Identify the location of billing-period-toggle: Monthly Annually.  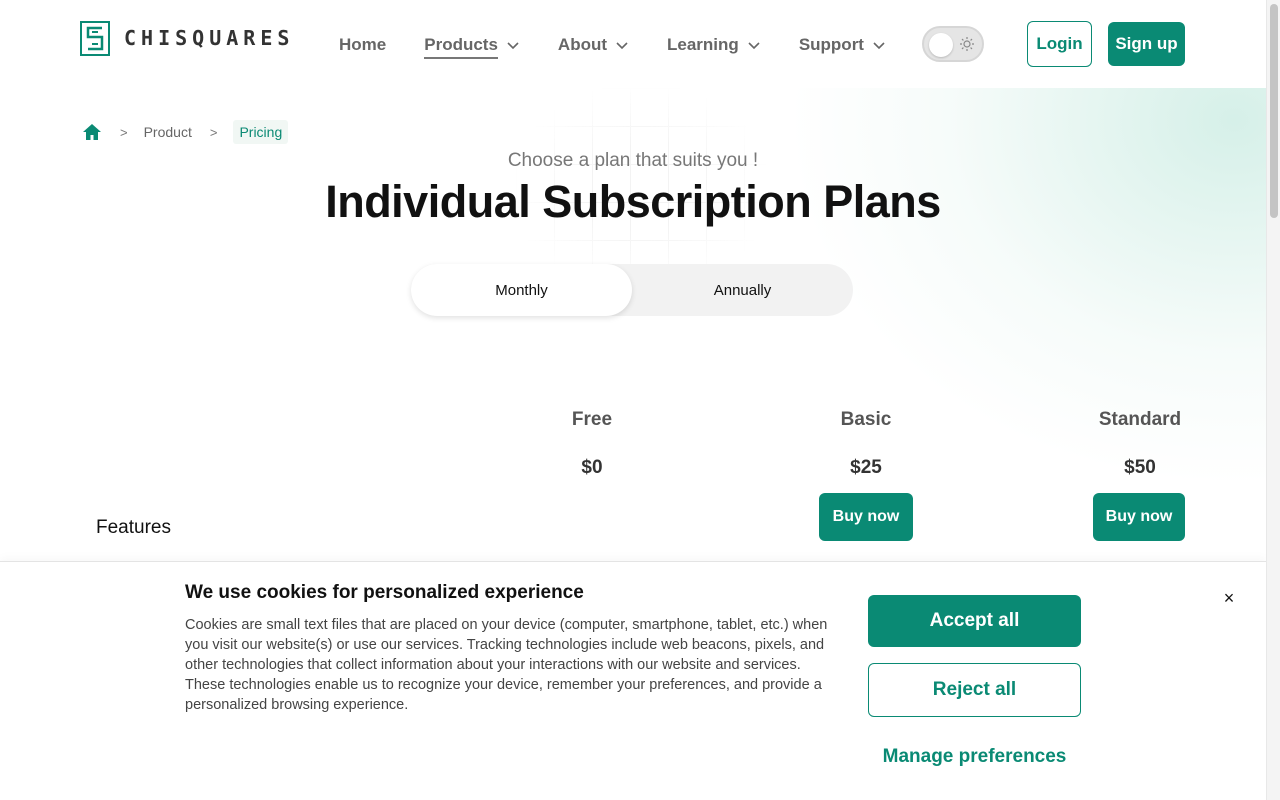
(632, 290).